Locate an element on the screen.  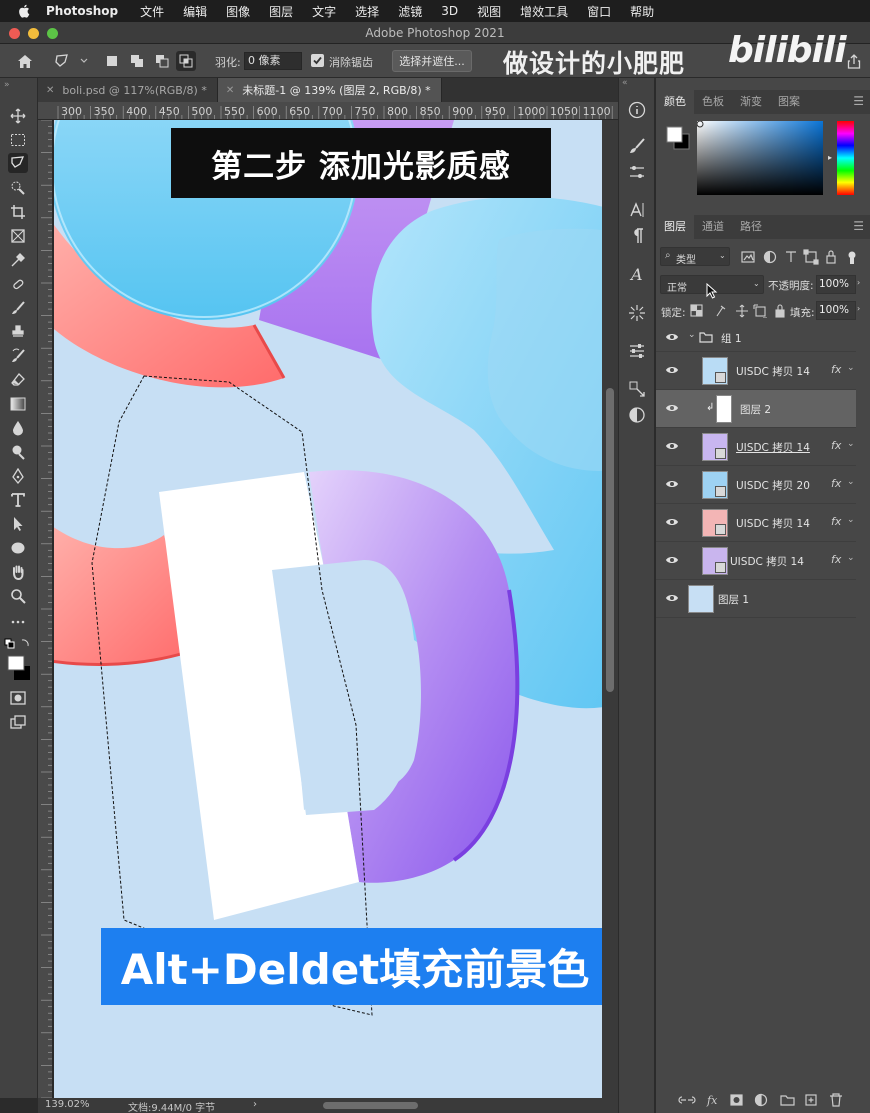
lock-icons is located at coordinates (739, 311).